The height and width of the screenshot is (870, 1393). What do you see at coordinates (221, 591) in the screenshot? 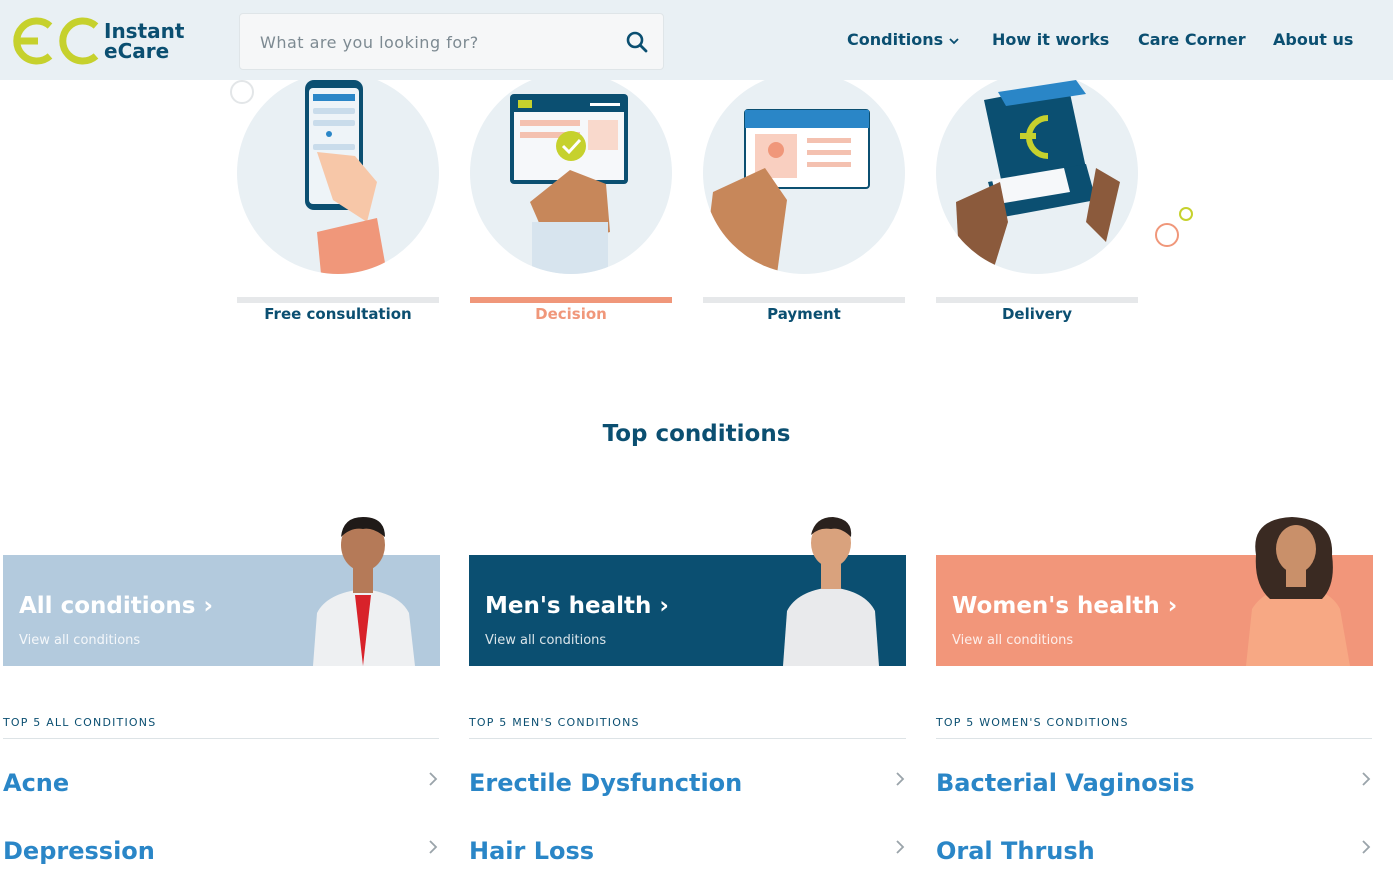
I see `card-all-conditions: All conditions › View all conditions` at bounding box center [221, 591].